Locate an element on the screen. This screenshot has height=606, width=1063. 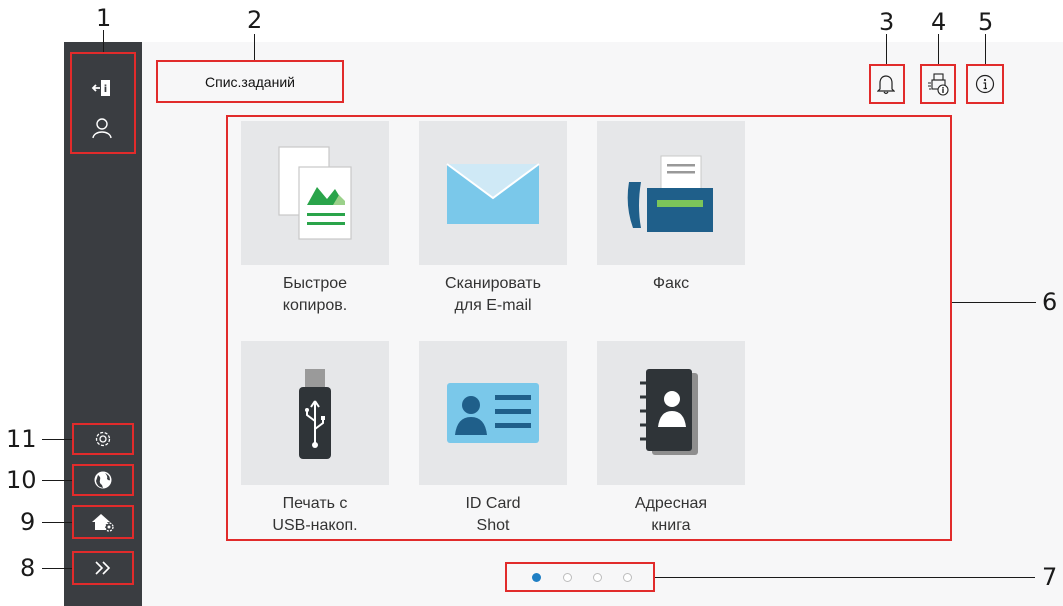
callout-6: 6 is located at coordinates (1050, 302).